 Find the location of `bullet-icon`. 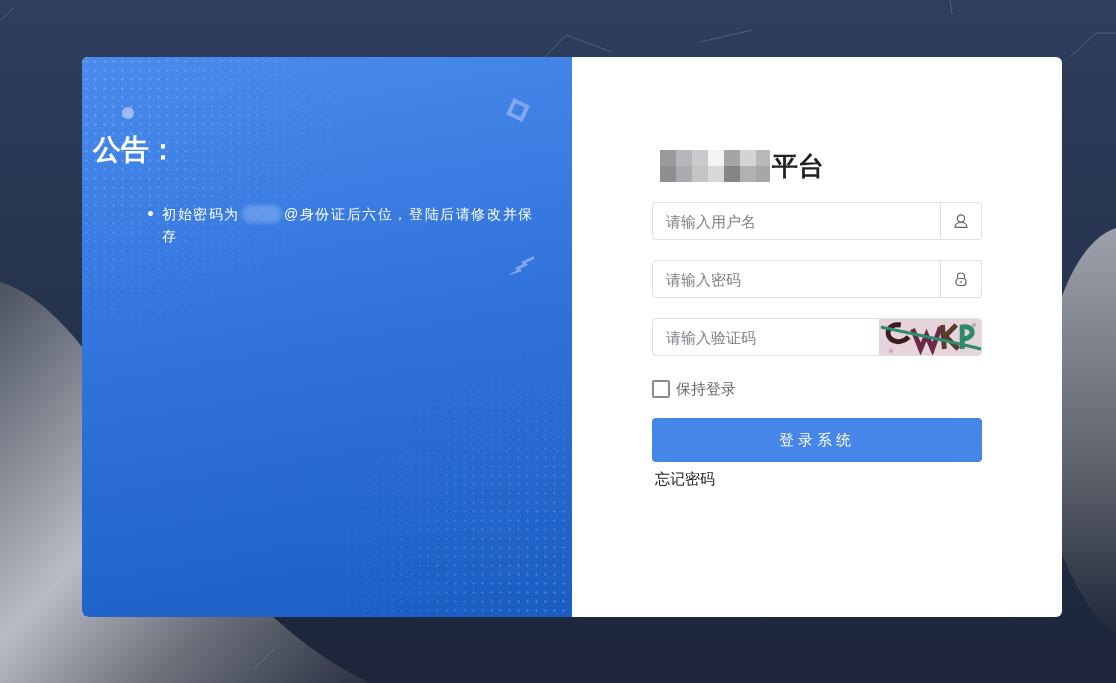

bullet-icon is located at coordinates (150, 213).